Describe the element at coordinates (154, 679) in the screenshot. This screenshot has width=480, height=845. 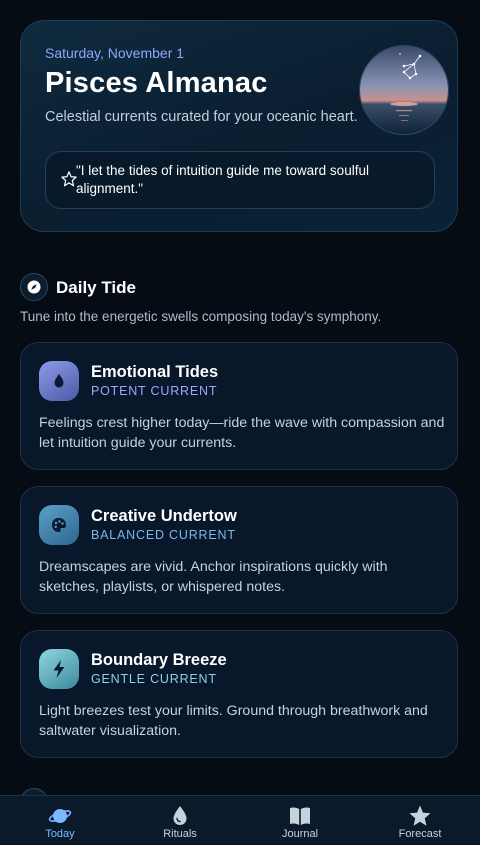
I see `card-intensity-tag: GENTLE CURRENT` at that location.